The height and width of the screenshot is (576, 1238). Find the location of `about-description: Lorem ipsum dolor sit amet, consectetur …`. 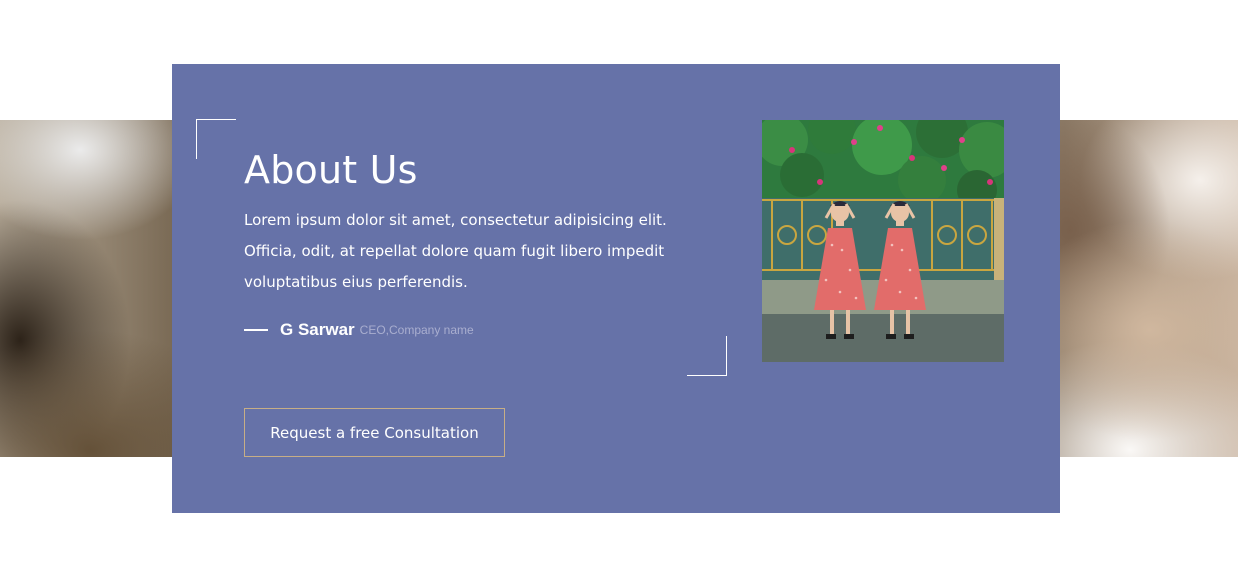

about-description: Lorem ipsum dolor sit amet, consectetur … is located at coordinates (455, 251).